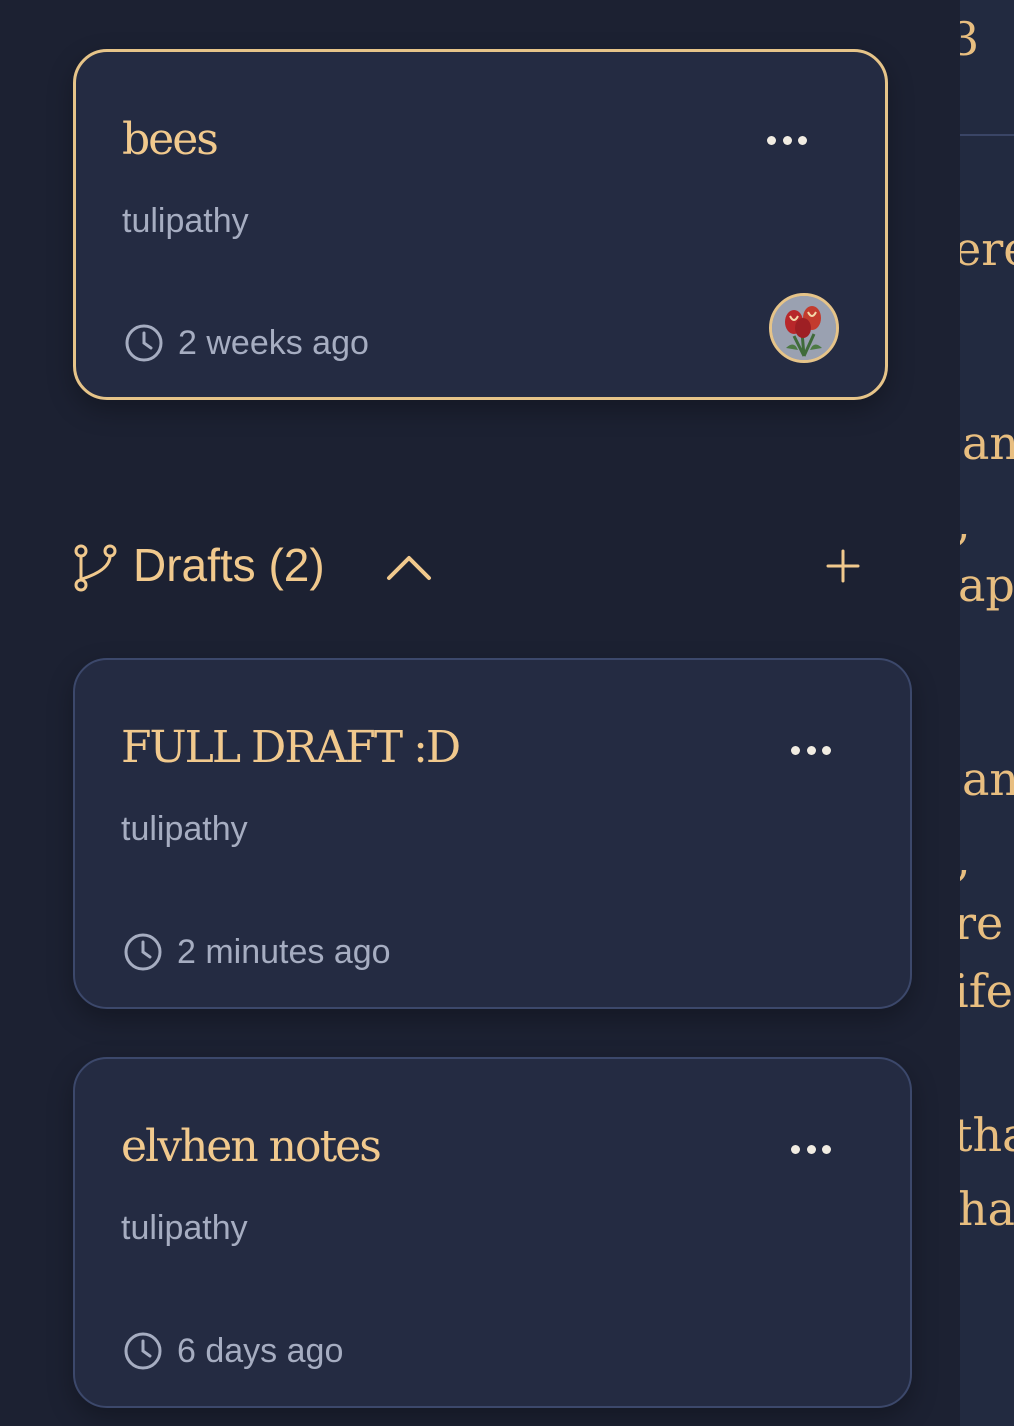  What do you see at coordinates (987, 585) in the screenshot?
I see `editor-text-fragment: ap` at bounding box center [987, 585].